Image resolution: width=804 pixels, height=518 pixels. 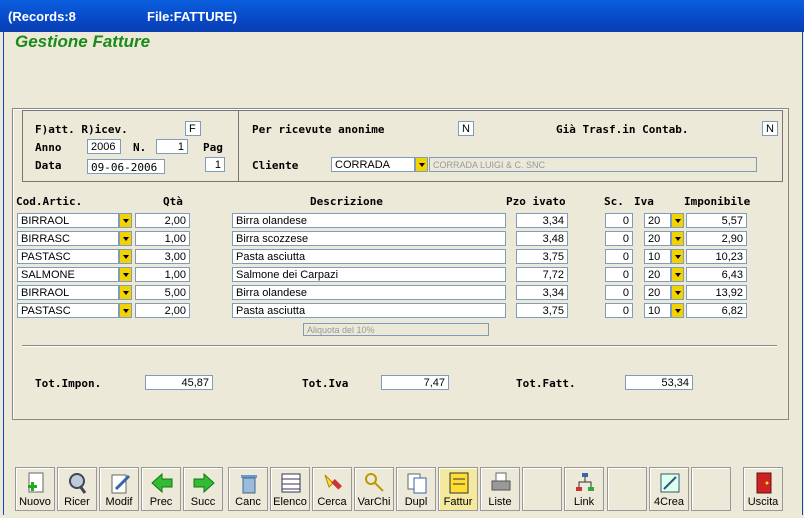 I want to click on modif-button: Modif, so click(x=119, y=489).